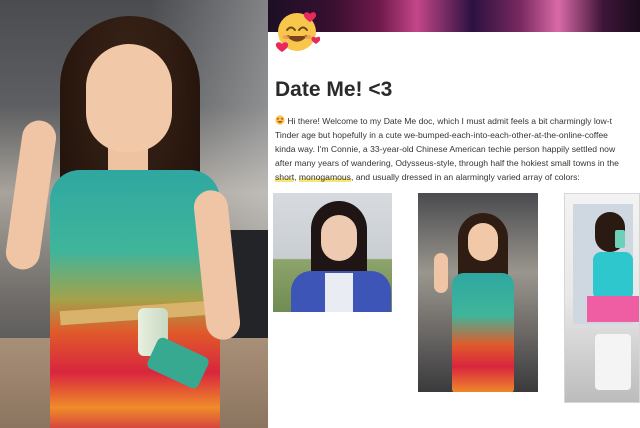  I want to click on page-title: Date Me! <3, so click(334, 89).